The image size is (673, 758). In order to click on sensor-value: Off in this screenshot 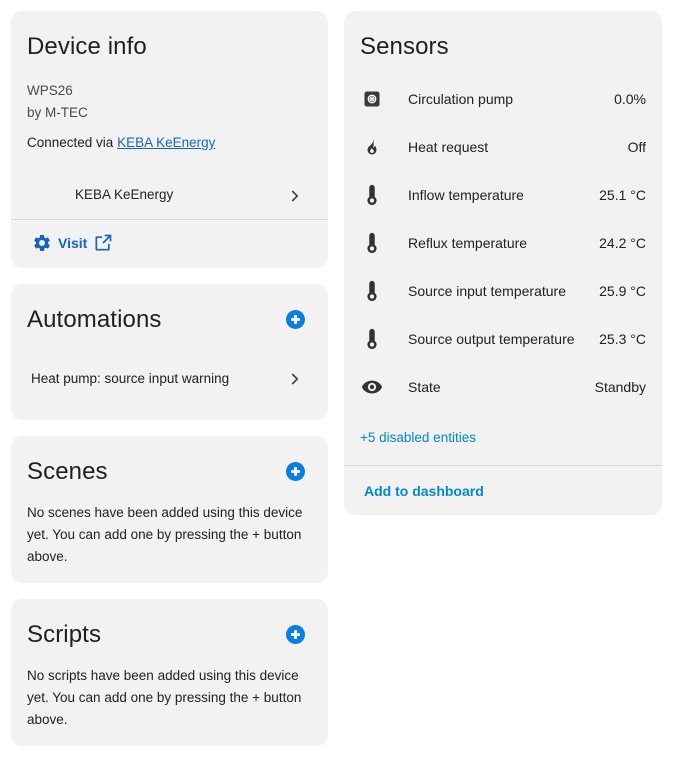, I will do `click(636, 147)`.